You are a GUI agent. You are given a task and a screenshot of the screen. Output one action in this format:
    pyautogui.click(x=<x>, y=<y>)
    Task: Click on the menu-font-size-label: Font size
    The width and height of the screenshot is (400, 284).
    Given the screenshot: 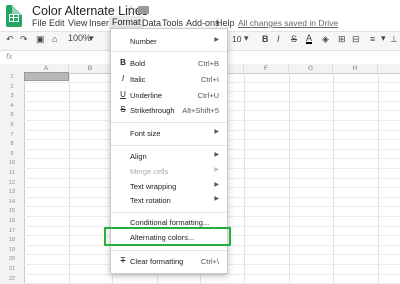 What is the action you would take?
    pyautogui.click(x=145, y=133)
    